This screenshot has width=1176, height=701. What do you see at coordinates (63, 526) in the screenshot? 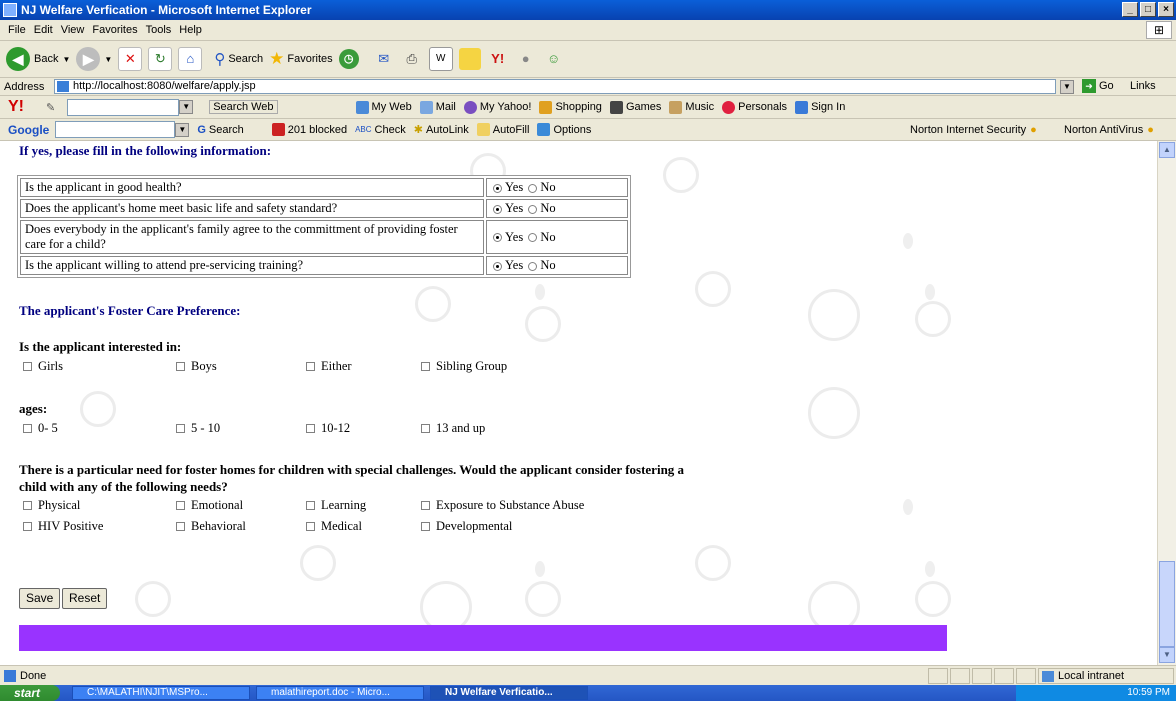
I see `checkbox-hiv-positive: HIV Positive` at bounding box center [63, 526].